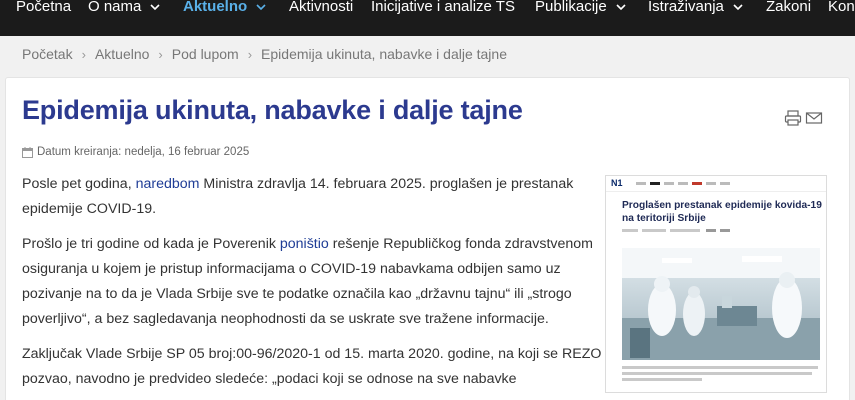 This screenshot has width=855, height=400. What do you see at coordinates (115, 7) in the screenshot?
I see `nav-item-label: O nama` at bounding box center [115, 7].